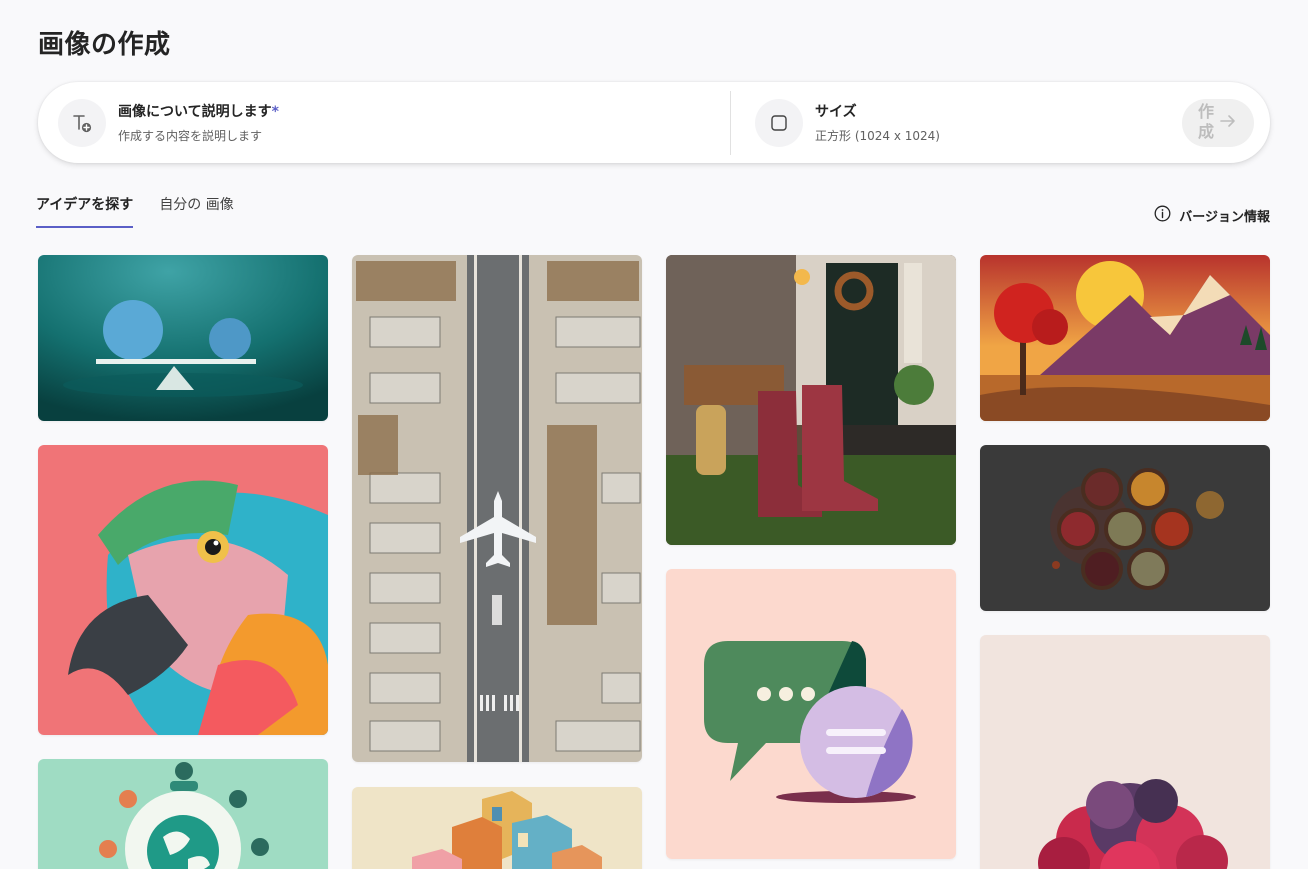 Image resolution: width=1308 pixels, height=869 pixels. Describe the element at coordinates (1125, 338) in the screenshot. I see `gallery-image-mountain-sunset` at that location.